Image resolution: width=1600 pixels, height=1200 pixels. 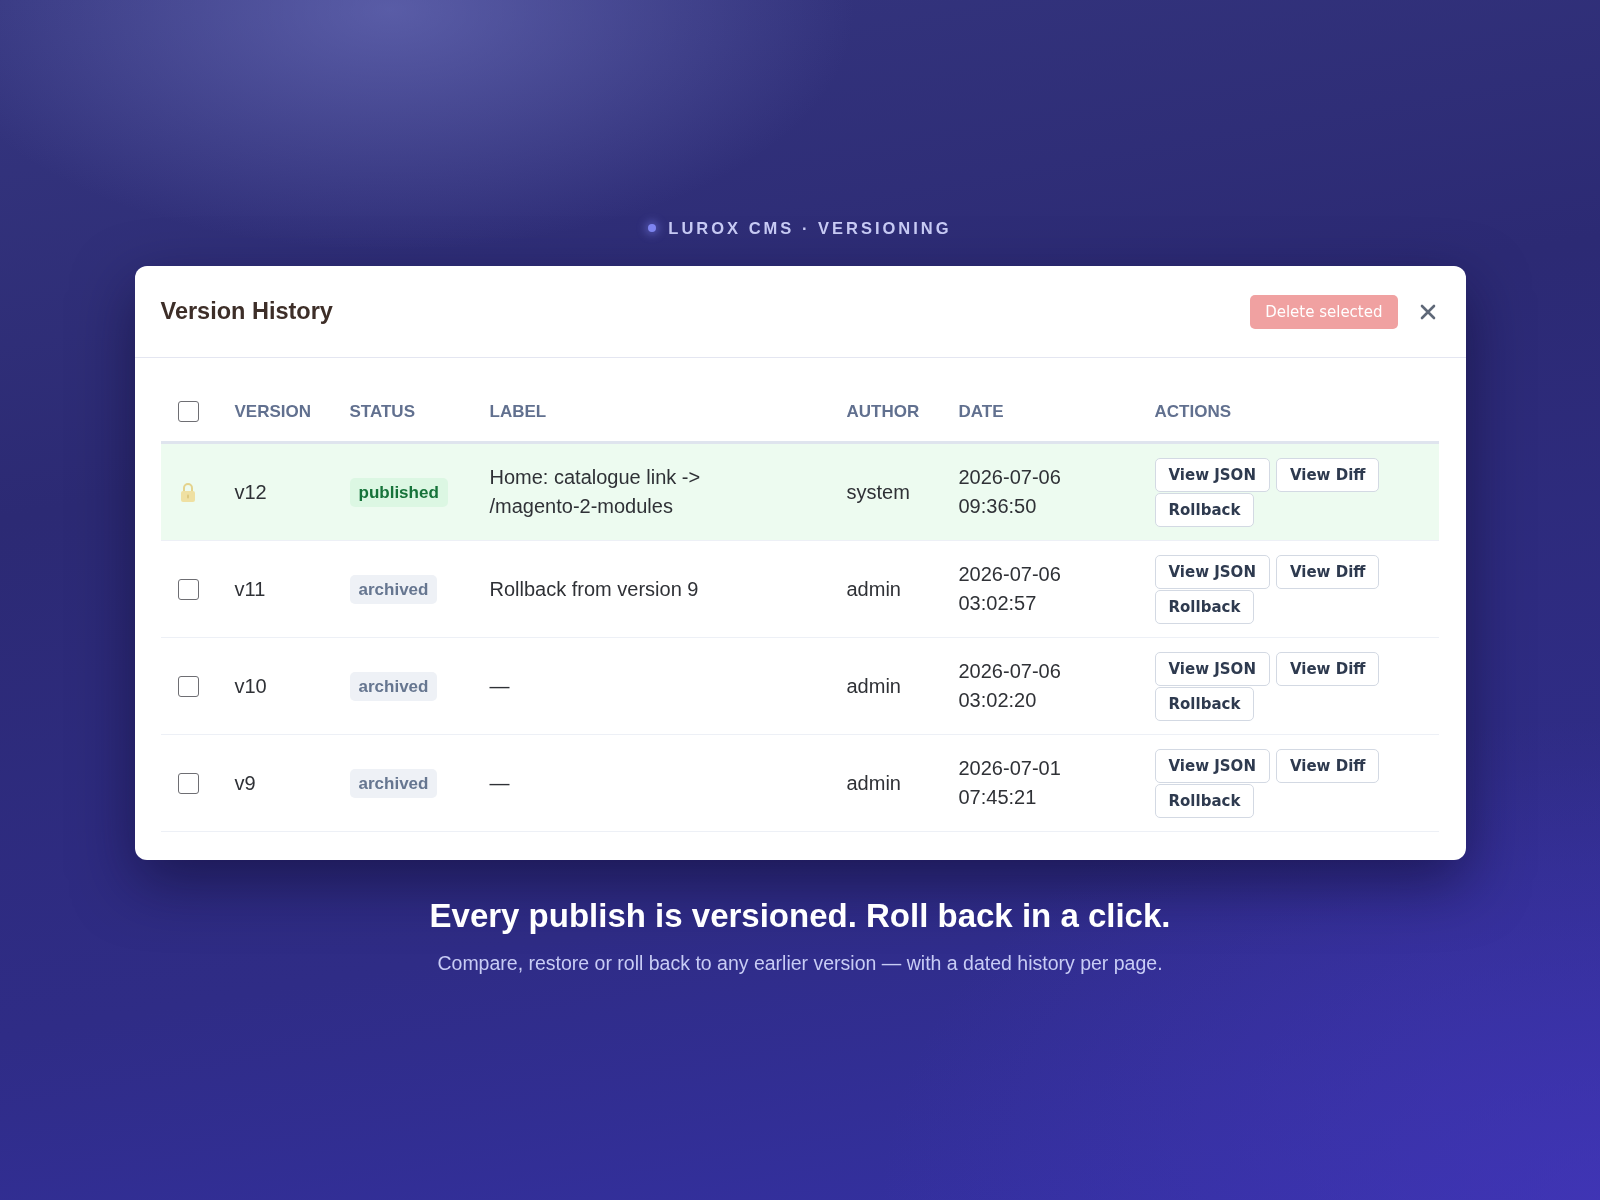 I want to click on version-cell-text: v12, so click(x=250, y=492).